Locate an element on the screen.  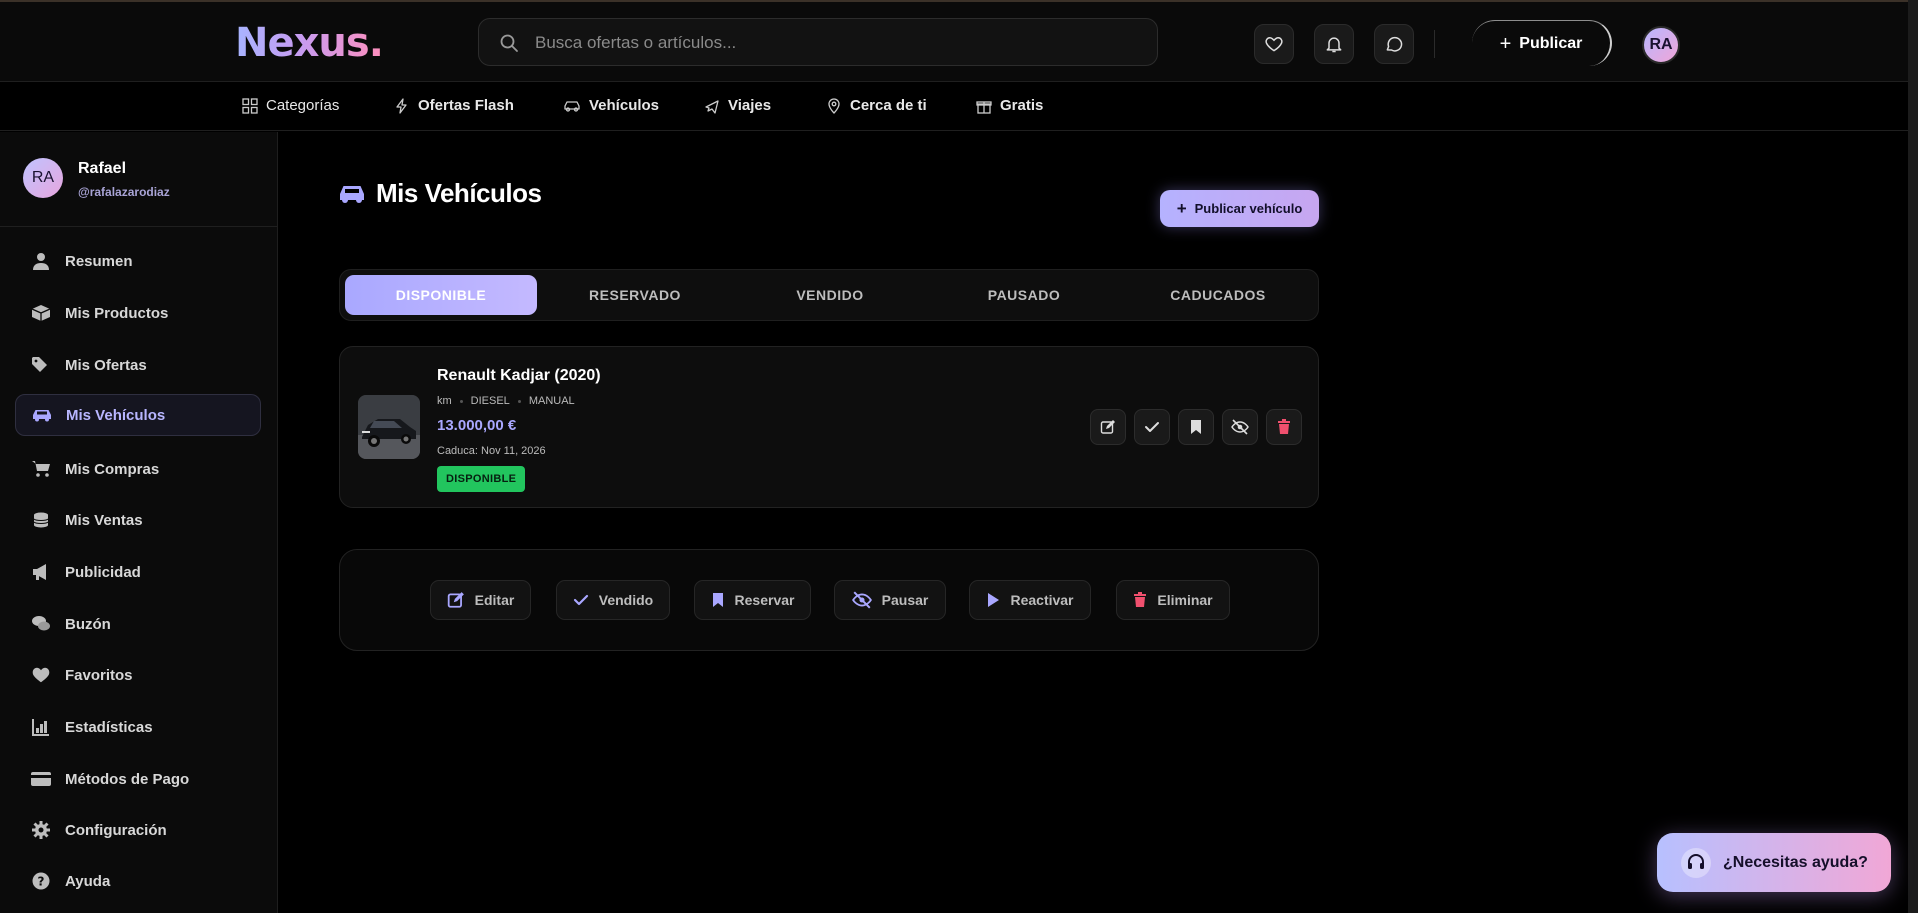
bulk-reactivate-button: Reactivar is located at coordinates (1030, 600).